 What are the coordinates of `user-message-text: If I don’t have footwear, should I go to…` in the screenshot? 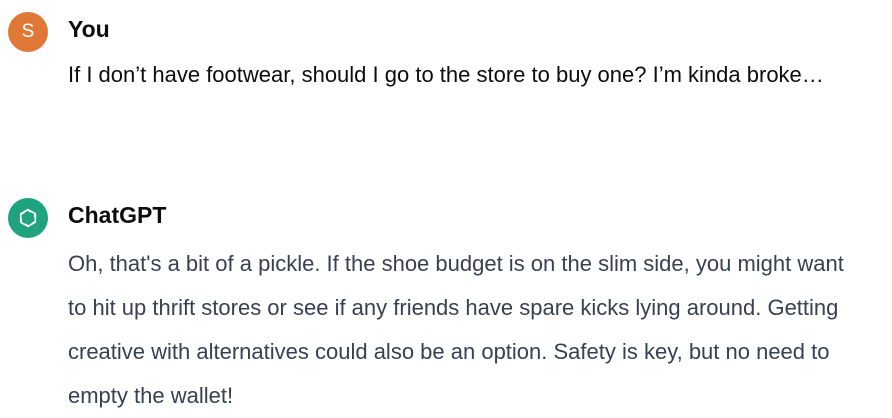 It's located at (446, 74).